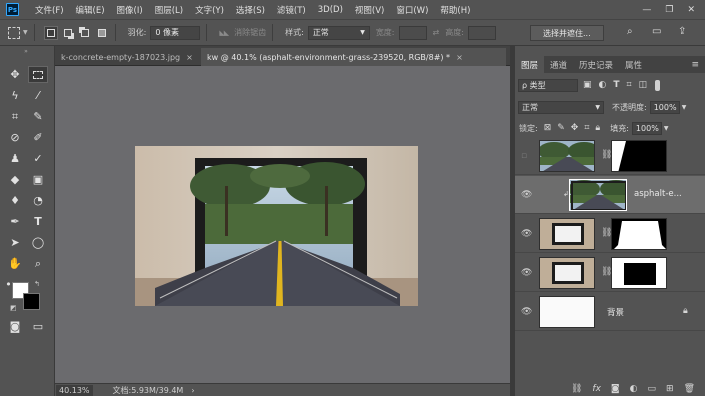  Describe the element at coordinates (15, 221) in the screenshot. I see `pen-tool-icon: ✒` at that location.